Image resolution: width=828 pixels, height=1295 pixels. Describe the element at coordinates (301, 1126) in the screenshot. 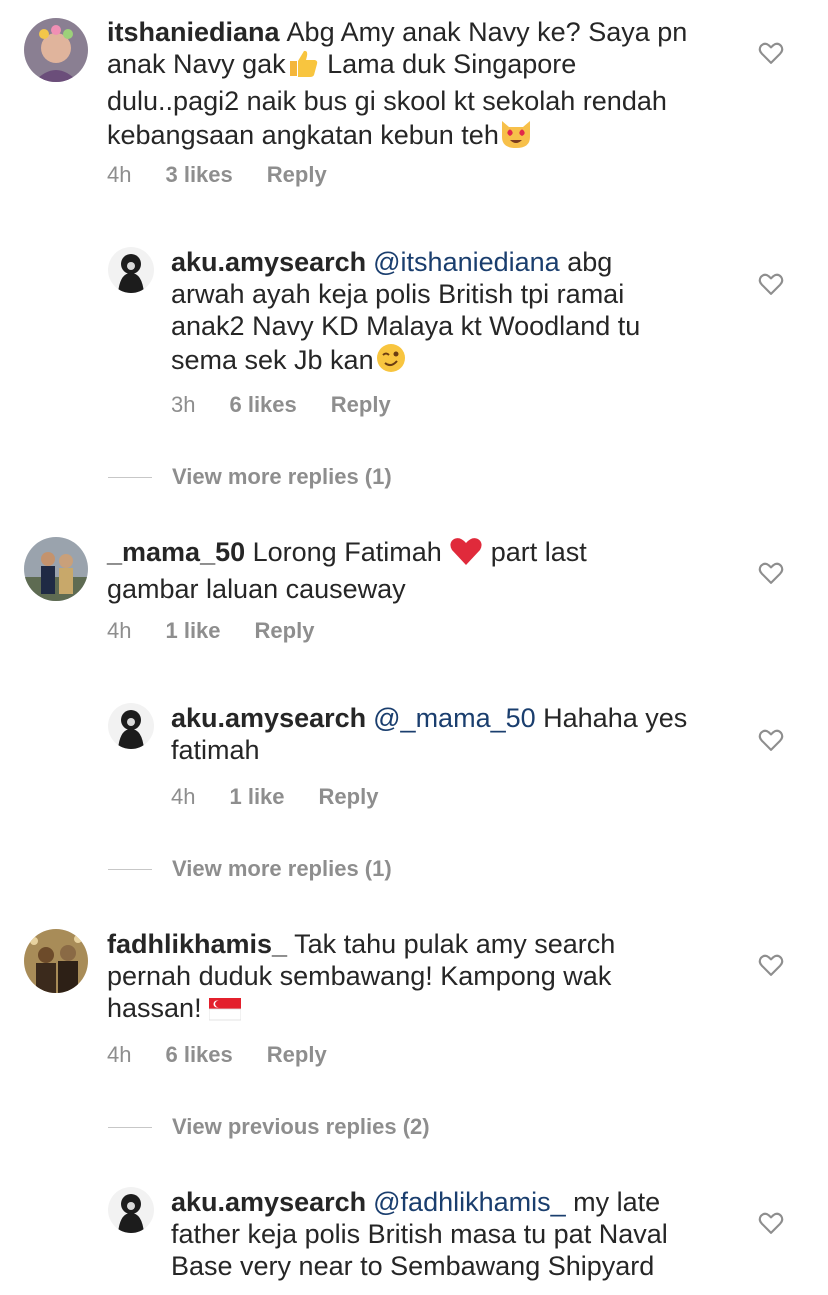

I see `view-previous-replies-label: View previous replies (2)` at that location.